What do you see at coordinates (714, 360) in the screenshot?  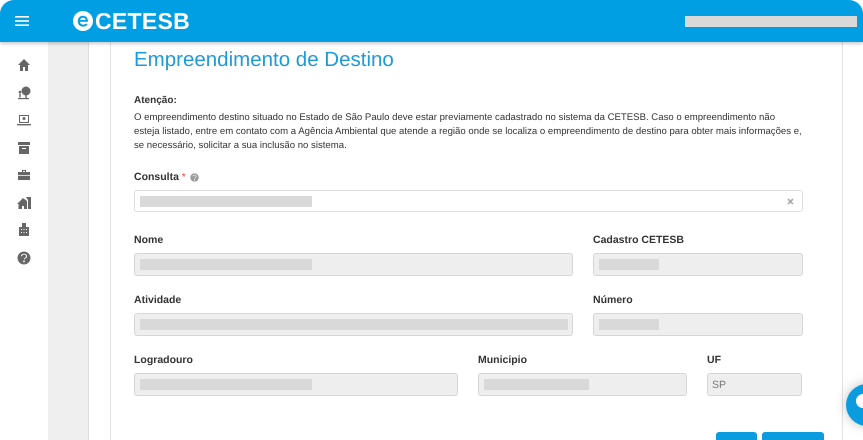 I see `field-label: UF` at bounding box center [714, 360].